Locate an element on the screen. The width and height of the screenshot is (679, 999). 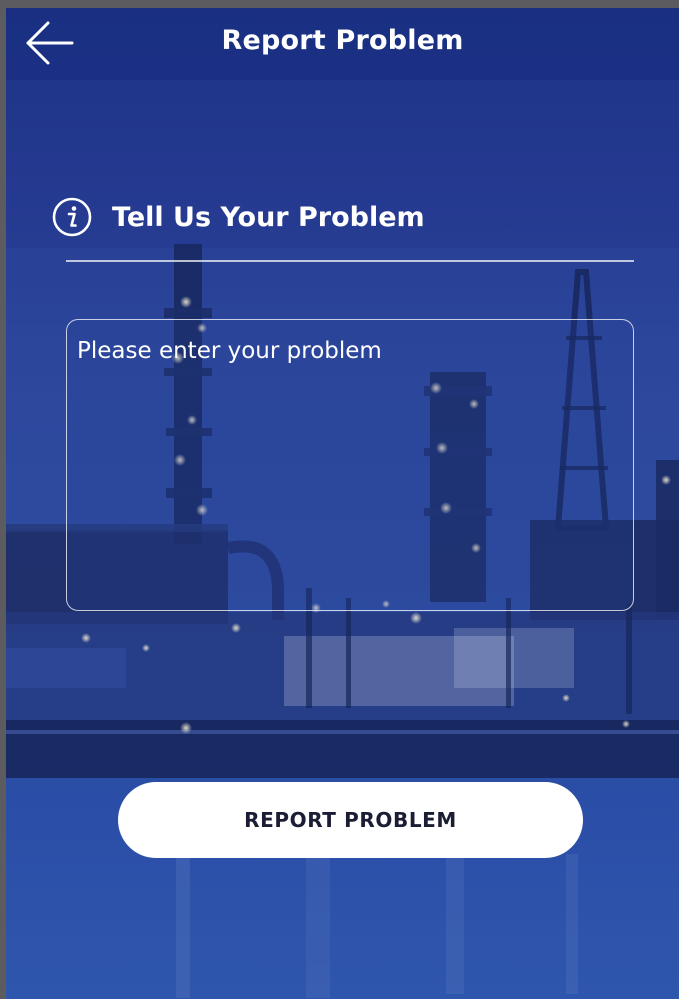
section-title: Tell Us Your Problem is located at coordinates (268, 217).